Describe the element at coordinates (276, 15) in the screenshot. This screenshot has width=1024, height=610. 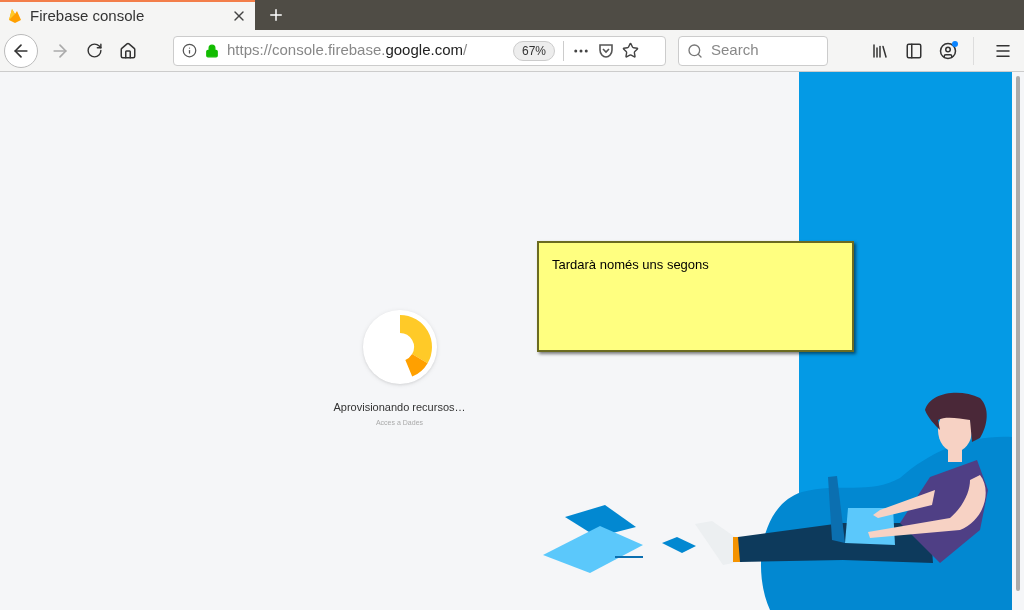
I see `new-tab-icon` at that location.